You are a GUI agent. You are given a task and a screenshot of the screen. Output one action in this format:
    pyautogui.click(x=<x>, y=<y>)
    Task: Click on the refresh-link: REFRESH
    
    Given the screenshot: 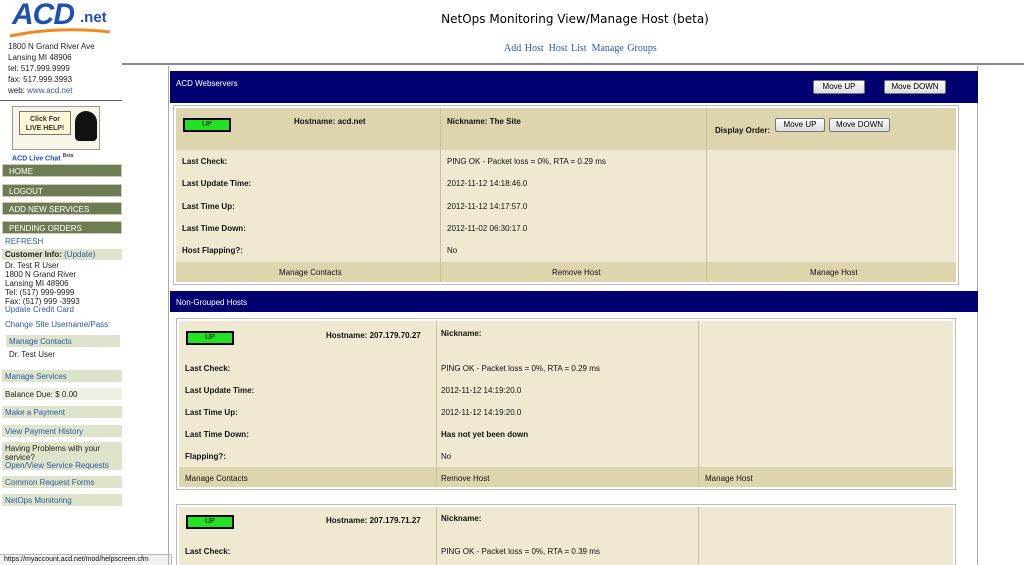 What is the action you would take?
    pyautogui.click(x=24, y=241)
    